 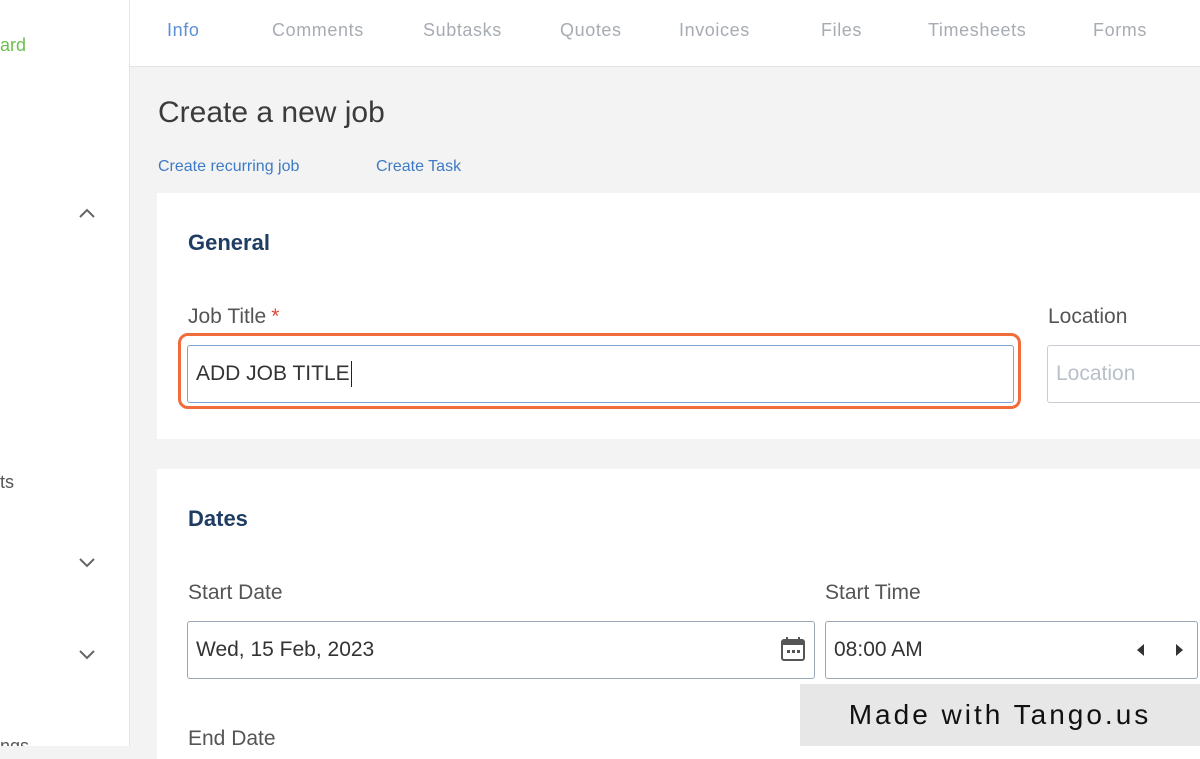 I want to click on dates-section-title: Dates, so click(x=218, y=518).